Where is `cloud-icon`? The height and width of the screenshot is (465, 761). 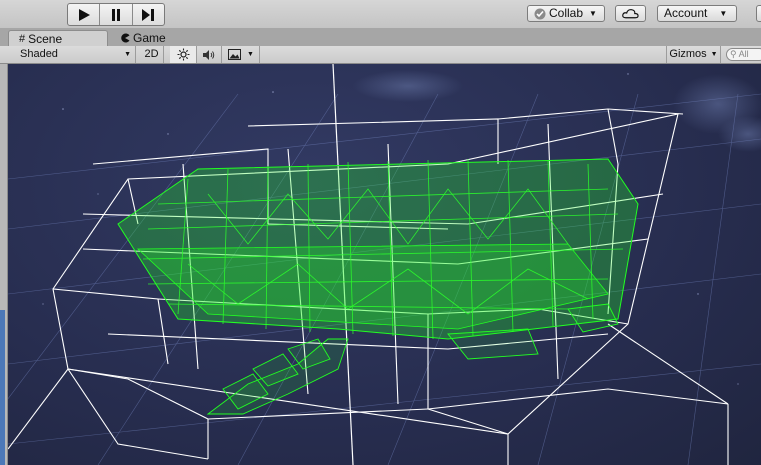 cloud-icon is located at coordinates (630, 14).